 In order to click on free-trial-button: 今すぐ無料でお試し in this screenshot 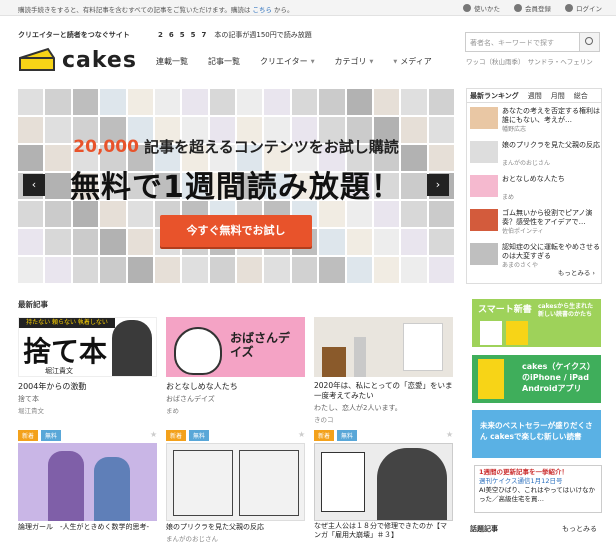, I will do `click(236, 231)`.